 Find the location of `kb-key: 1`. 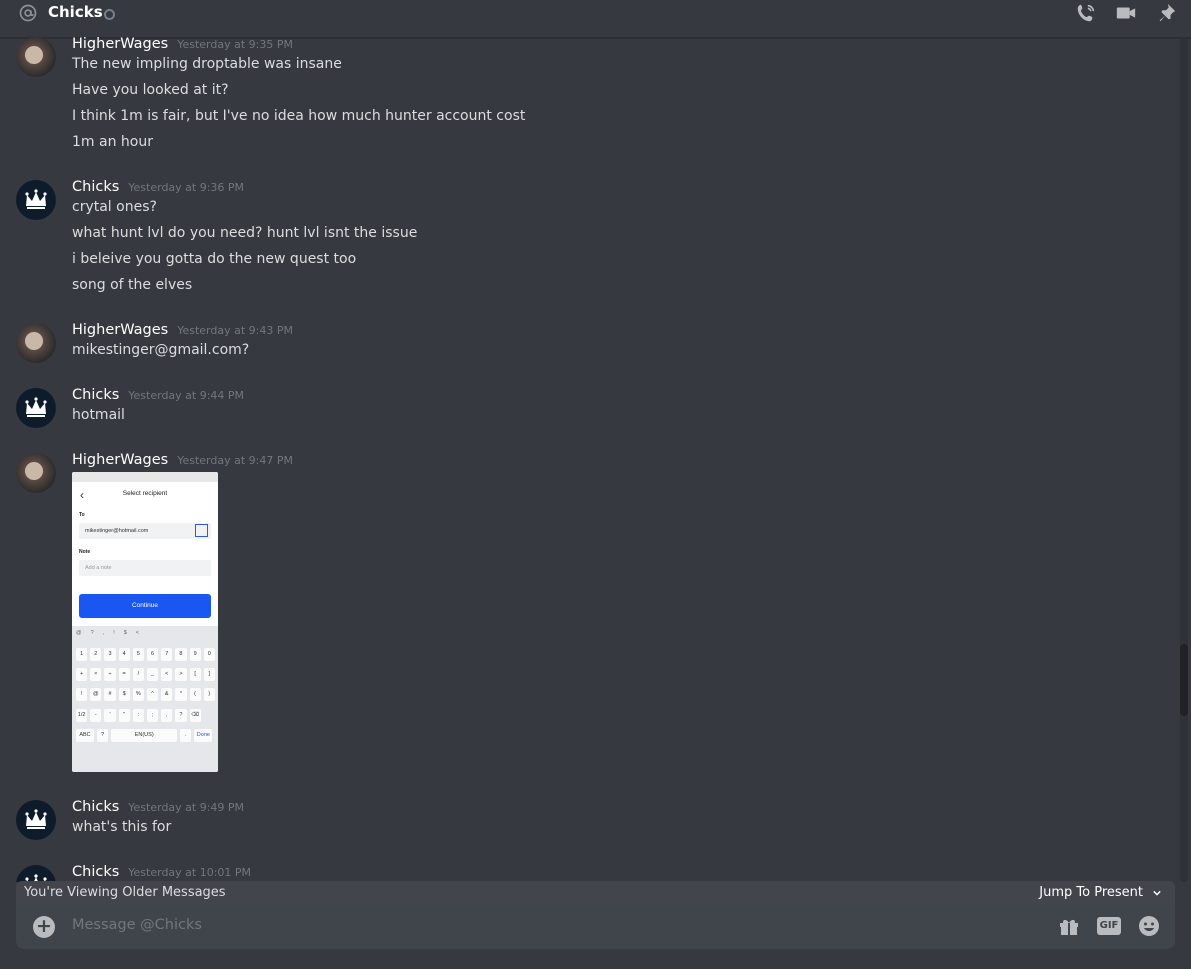

kb-key: 1 is located at coordinates (82, 654).